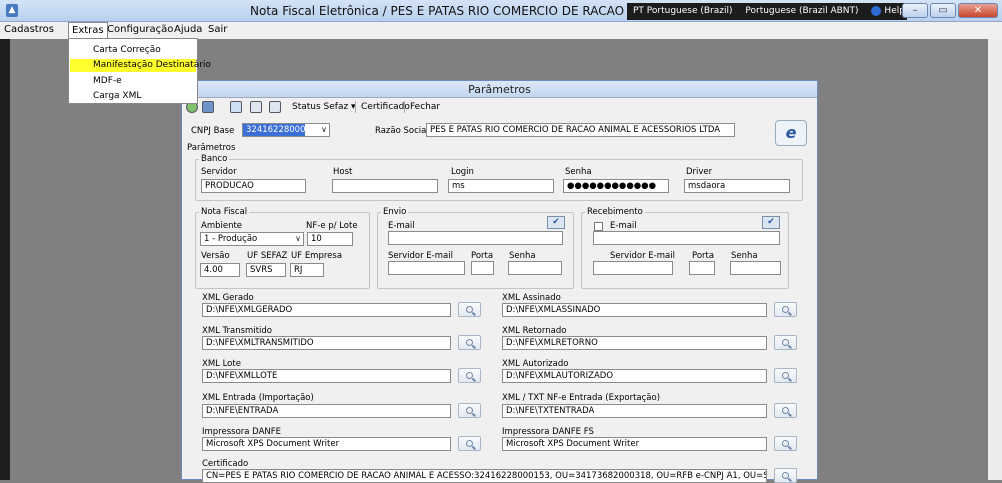 The width and height of the screenshot is (1002, 483). Describe the element at coordinates (236, 107) in the screenshot. I see `check-icon` at that location.